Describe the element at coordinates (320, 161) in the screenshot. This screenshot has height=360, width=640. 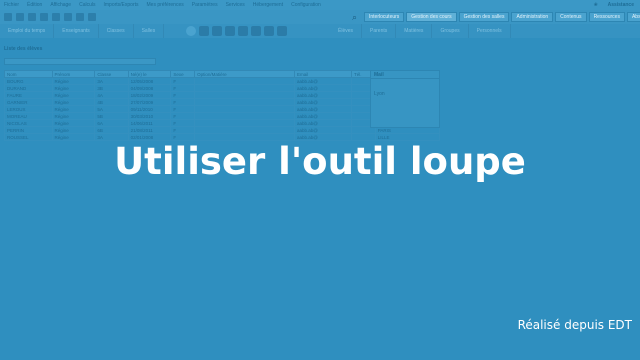
I see `video-title: Utiliser l'outil loupe` at that location.